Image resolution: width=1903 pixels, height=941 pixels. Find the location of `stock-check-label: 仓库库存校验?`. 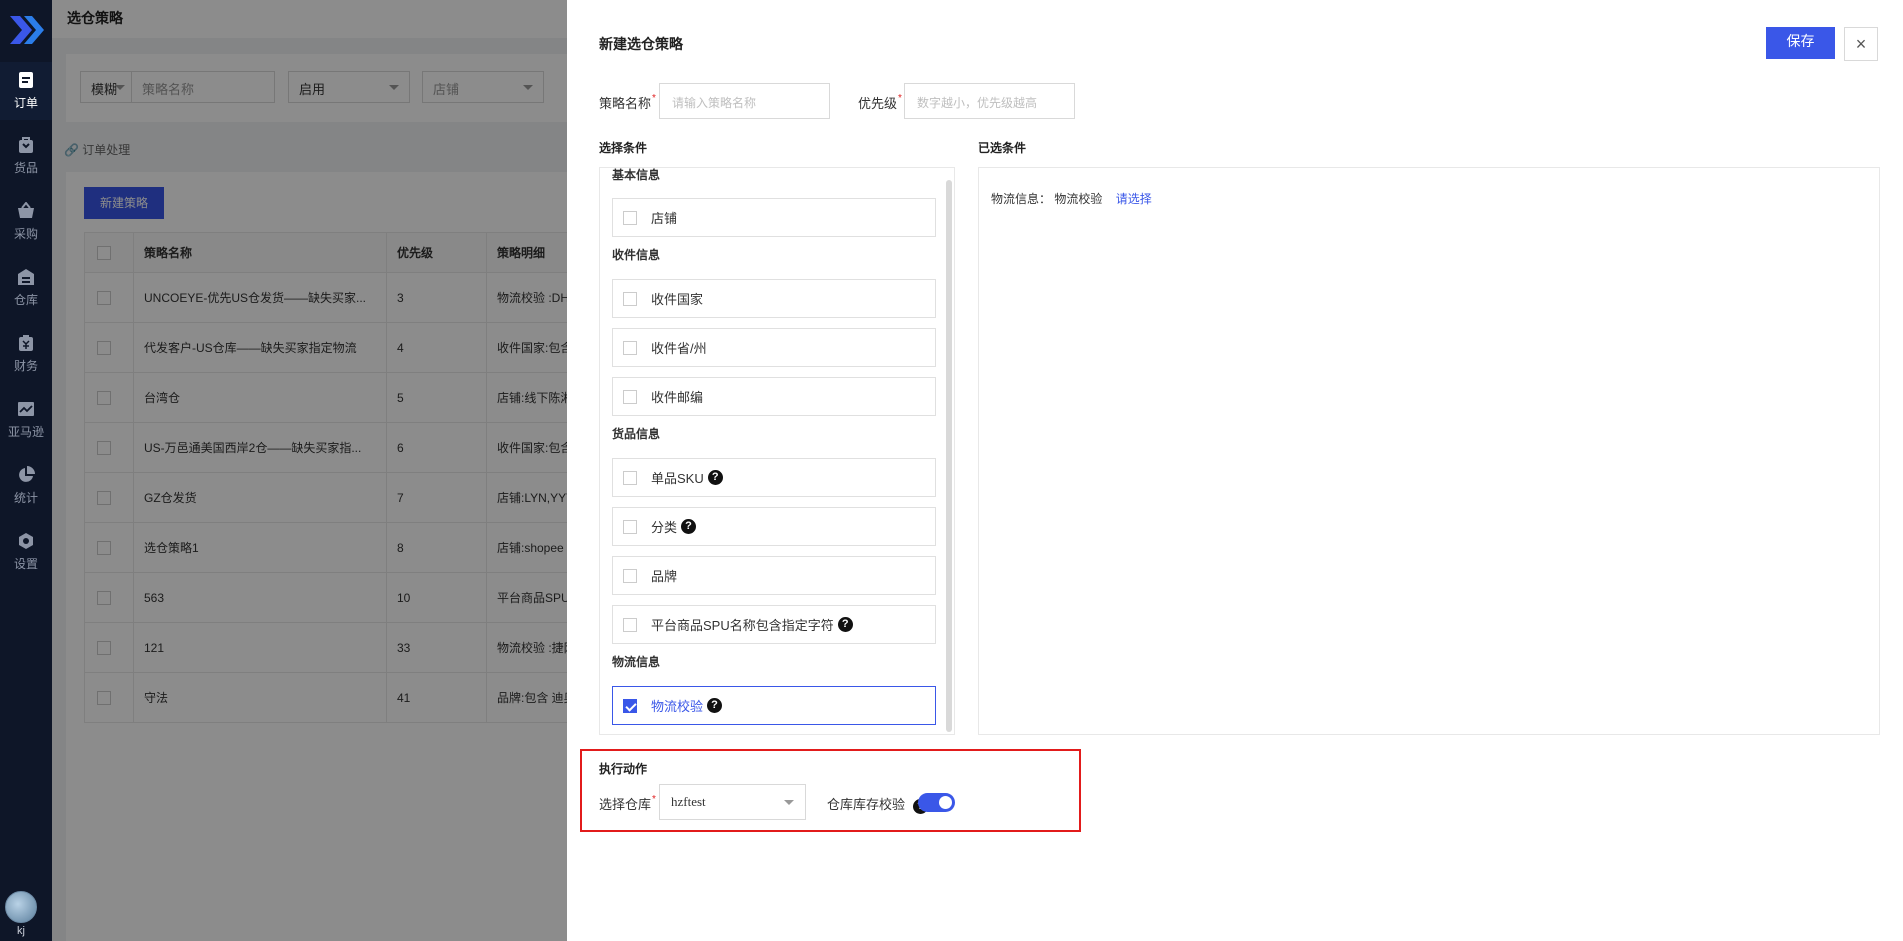

stock-check-label: 仓库库存校验? is located at coordinates (878, 804).